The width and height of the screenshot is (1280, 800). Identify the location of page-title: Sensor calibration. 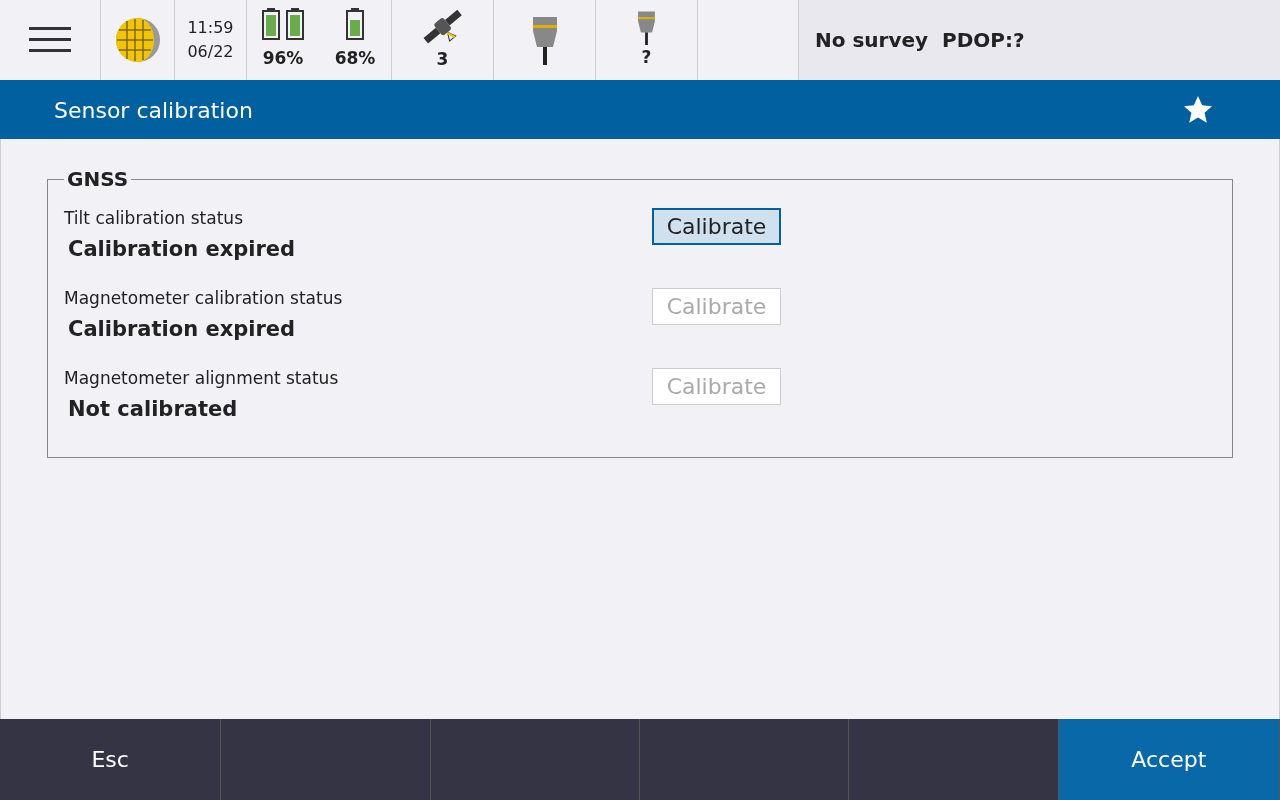
(153, 110).